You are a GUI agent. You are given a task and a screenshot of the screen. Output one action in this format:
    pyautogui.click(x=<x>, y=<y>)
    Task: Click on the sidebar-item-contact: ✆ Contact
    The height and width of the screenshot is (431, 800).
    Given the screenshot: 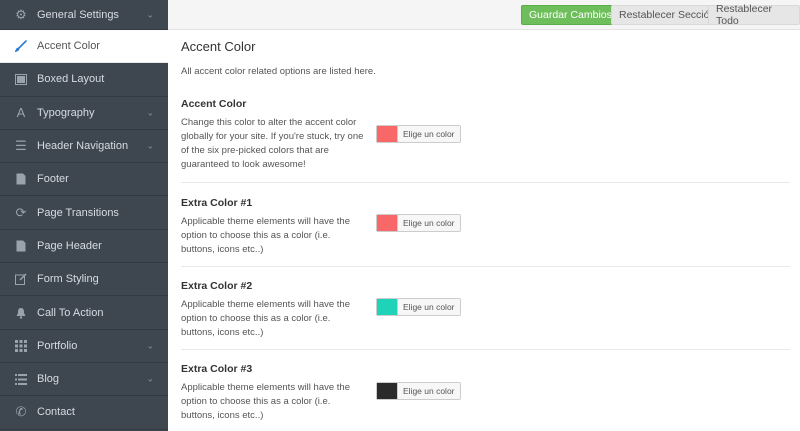 What is the action you would take?
    pyautogui.click(x=84, y=413)
    